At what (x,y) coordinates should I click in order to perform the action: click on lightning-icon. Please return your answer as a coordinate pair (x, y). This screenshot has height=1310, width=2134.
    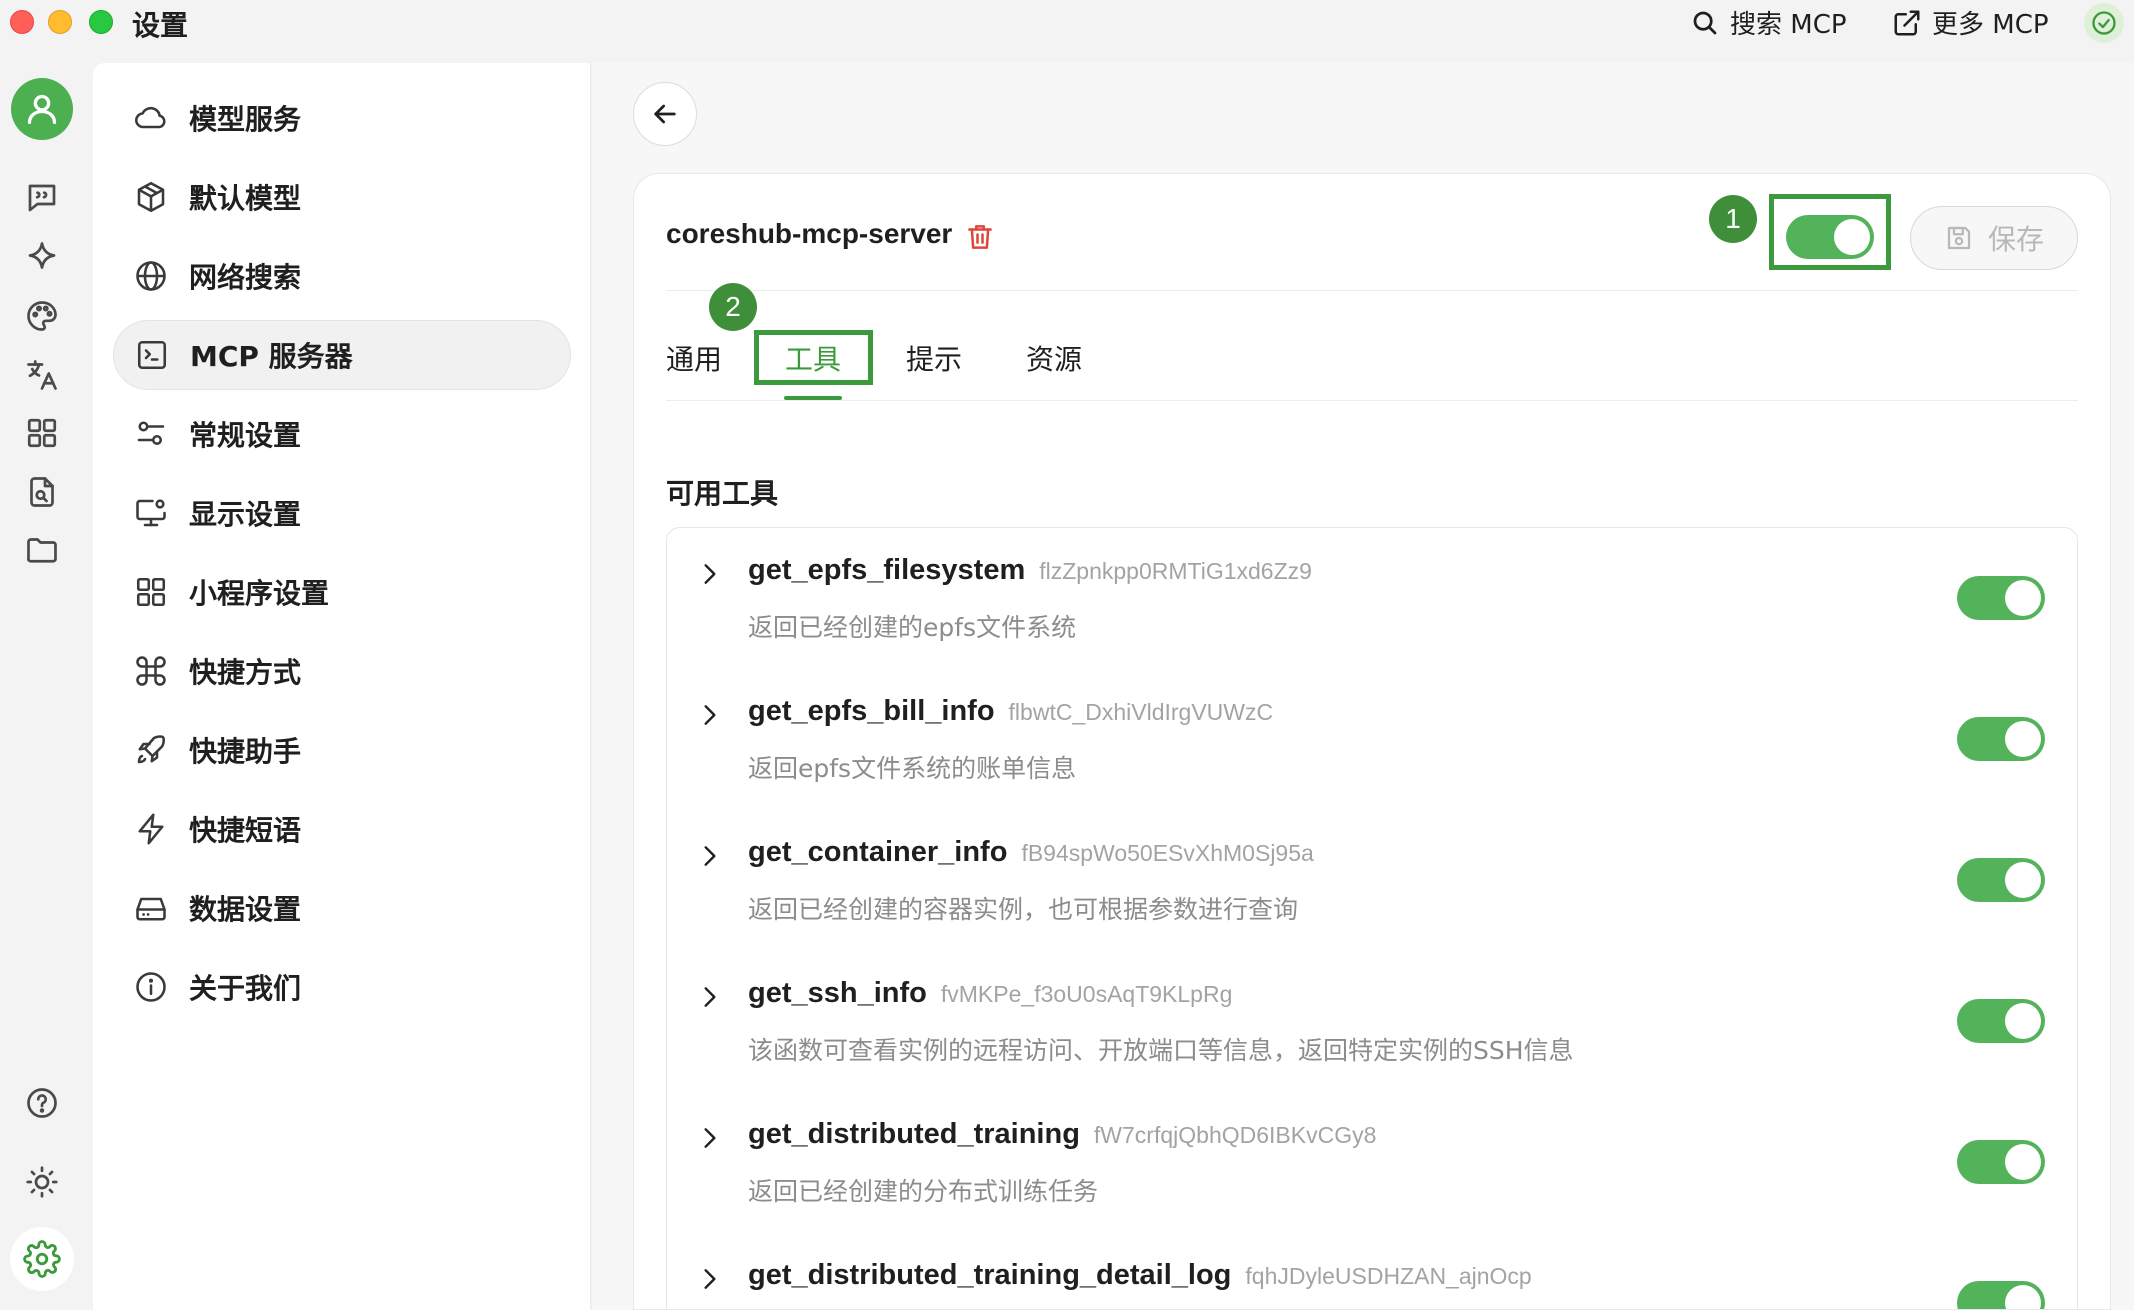
    Looking at the image, I should click on (151, 829).